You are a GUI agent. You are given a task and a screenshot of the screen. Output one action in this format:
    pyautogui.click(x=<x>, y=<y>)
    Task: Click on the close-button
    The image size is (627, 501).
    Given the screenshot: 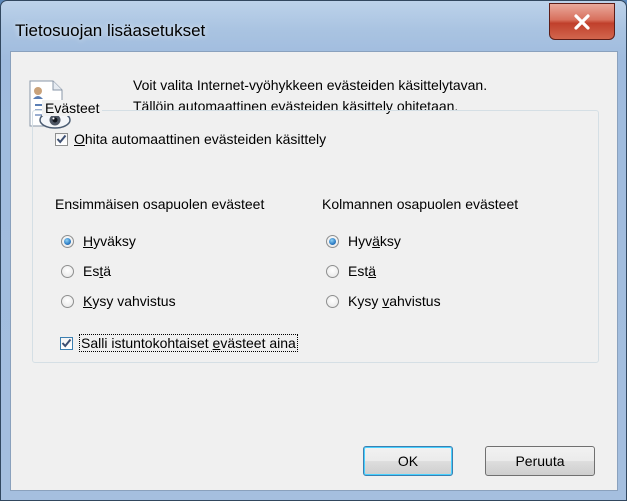 What is the action you would take?
    pyautogui.click(x=582, y=21)
    